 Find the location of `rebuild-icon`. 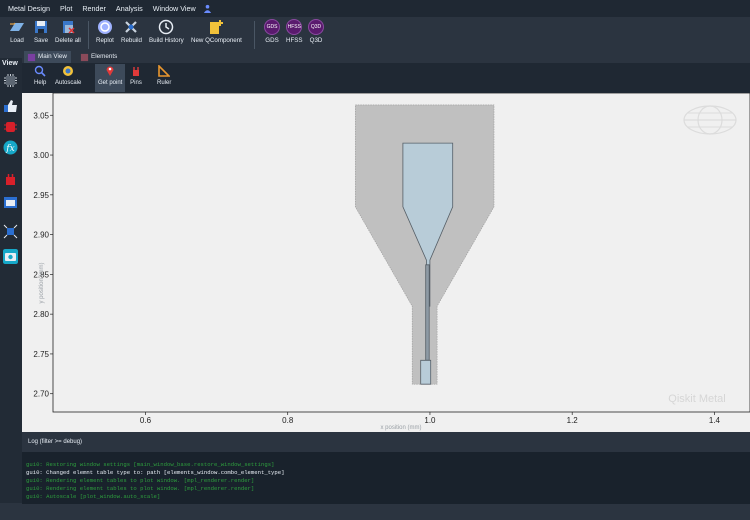

rebuild-icon is located at coordinates (131, 27).